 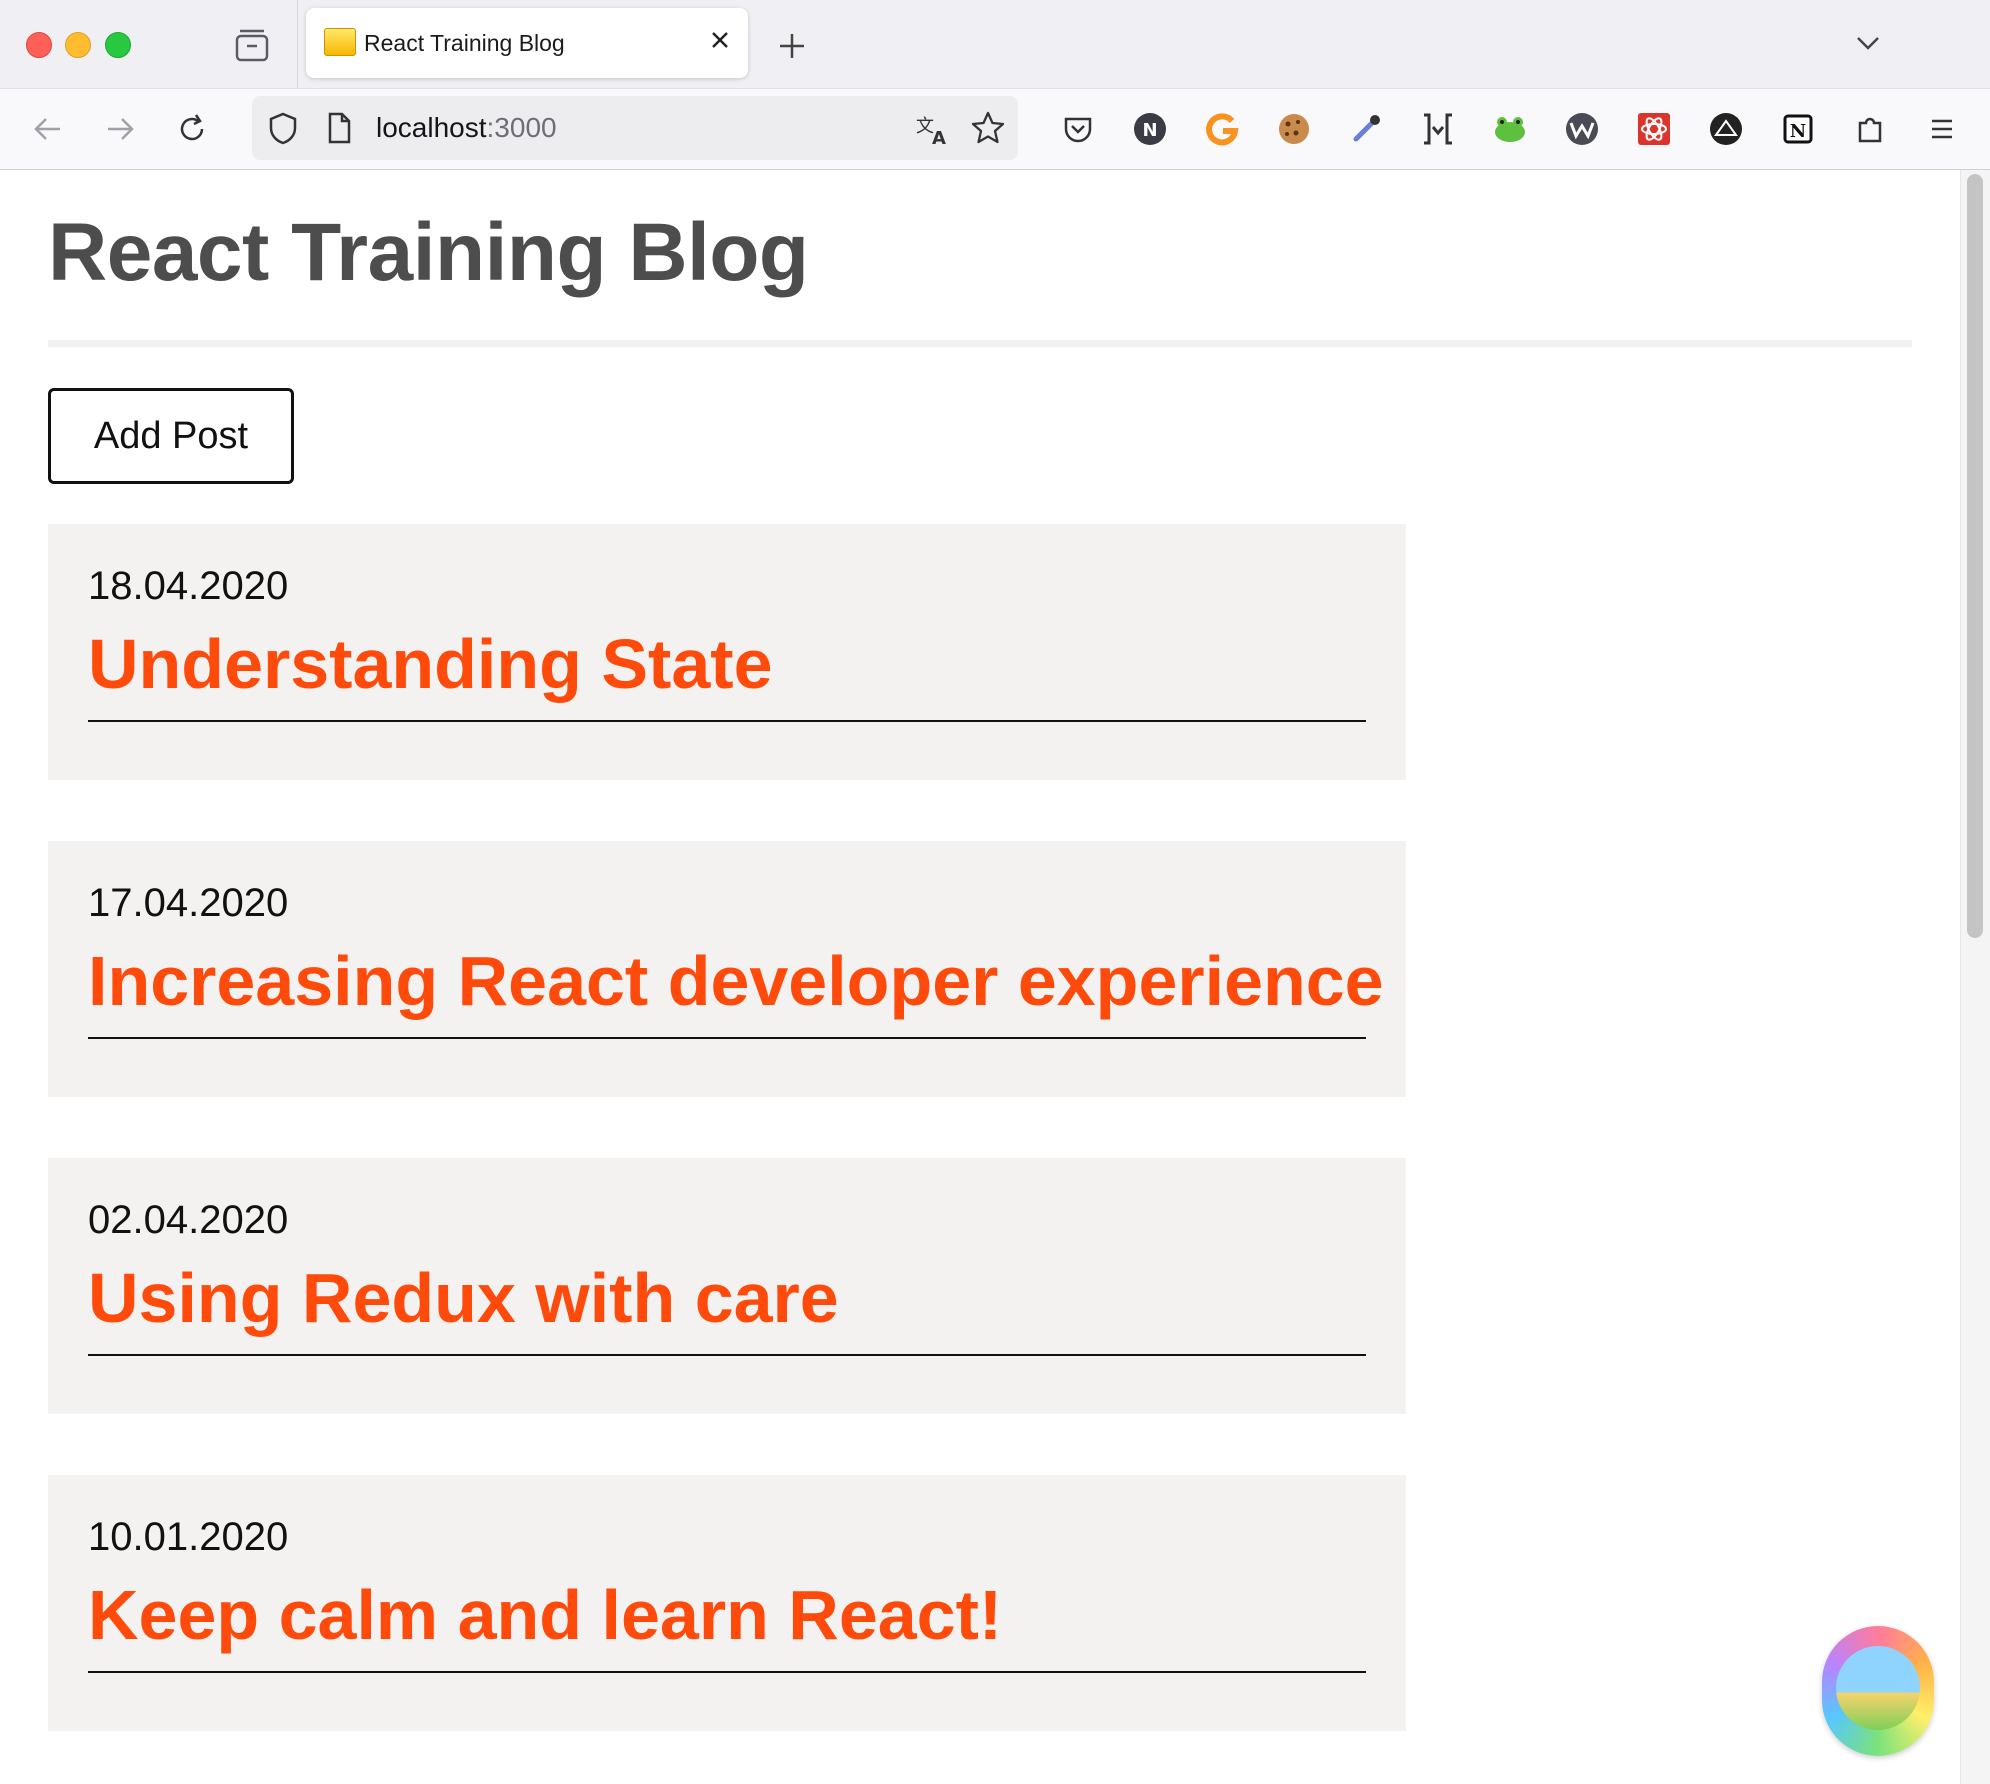 I want to click on tab-divider, so click(x=297, y=44).